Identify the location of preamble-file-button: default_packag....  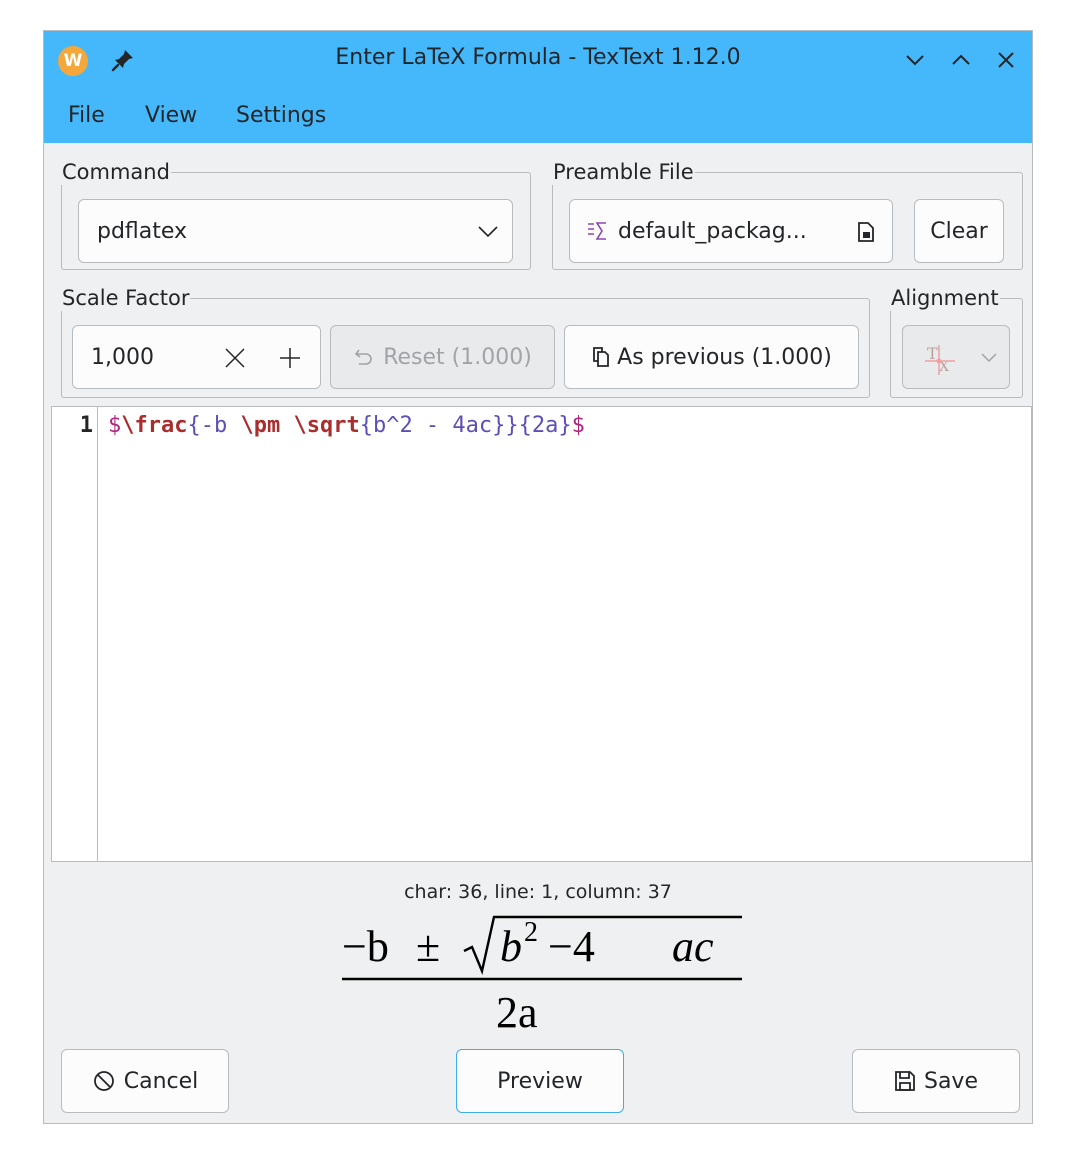
(731, 231).